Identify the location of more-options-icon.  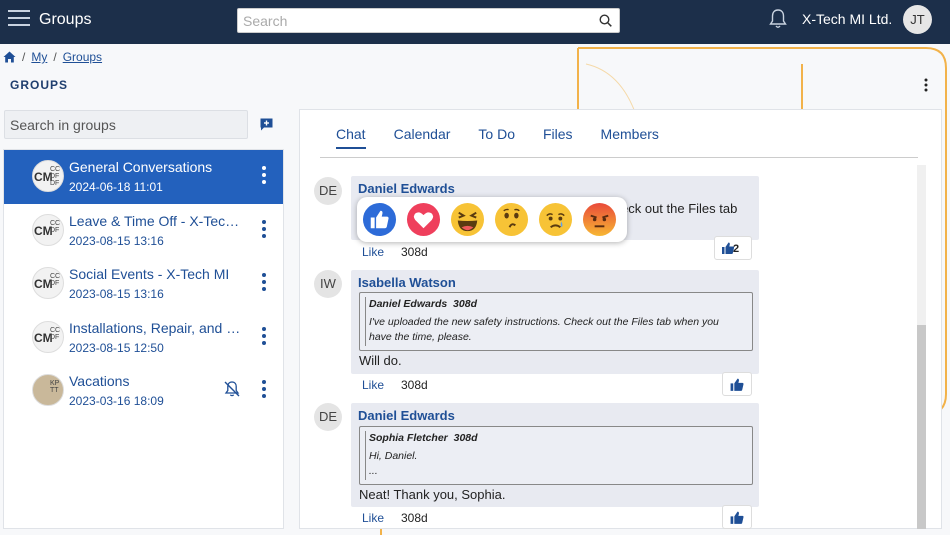
(926, 85).